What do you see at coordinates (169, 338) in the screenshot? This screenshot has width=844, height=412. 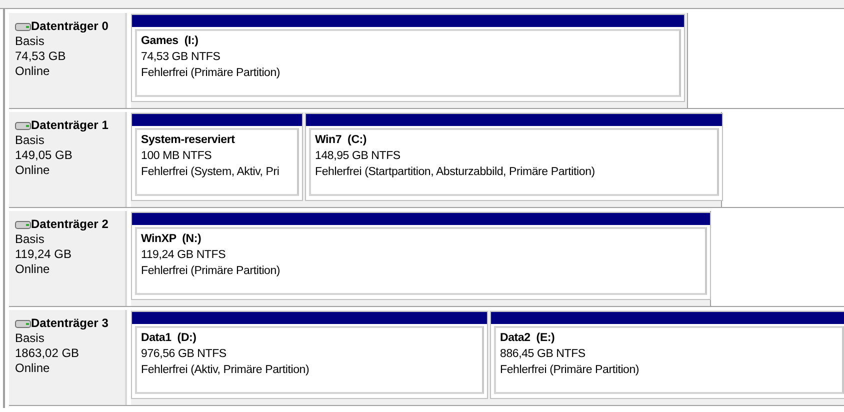 I see `partition-label: Data1 (D:)` at bounding box center [169, 338].